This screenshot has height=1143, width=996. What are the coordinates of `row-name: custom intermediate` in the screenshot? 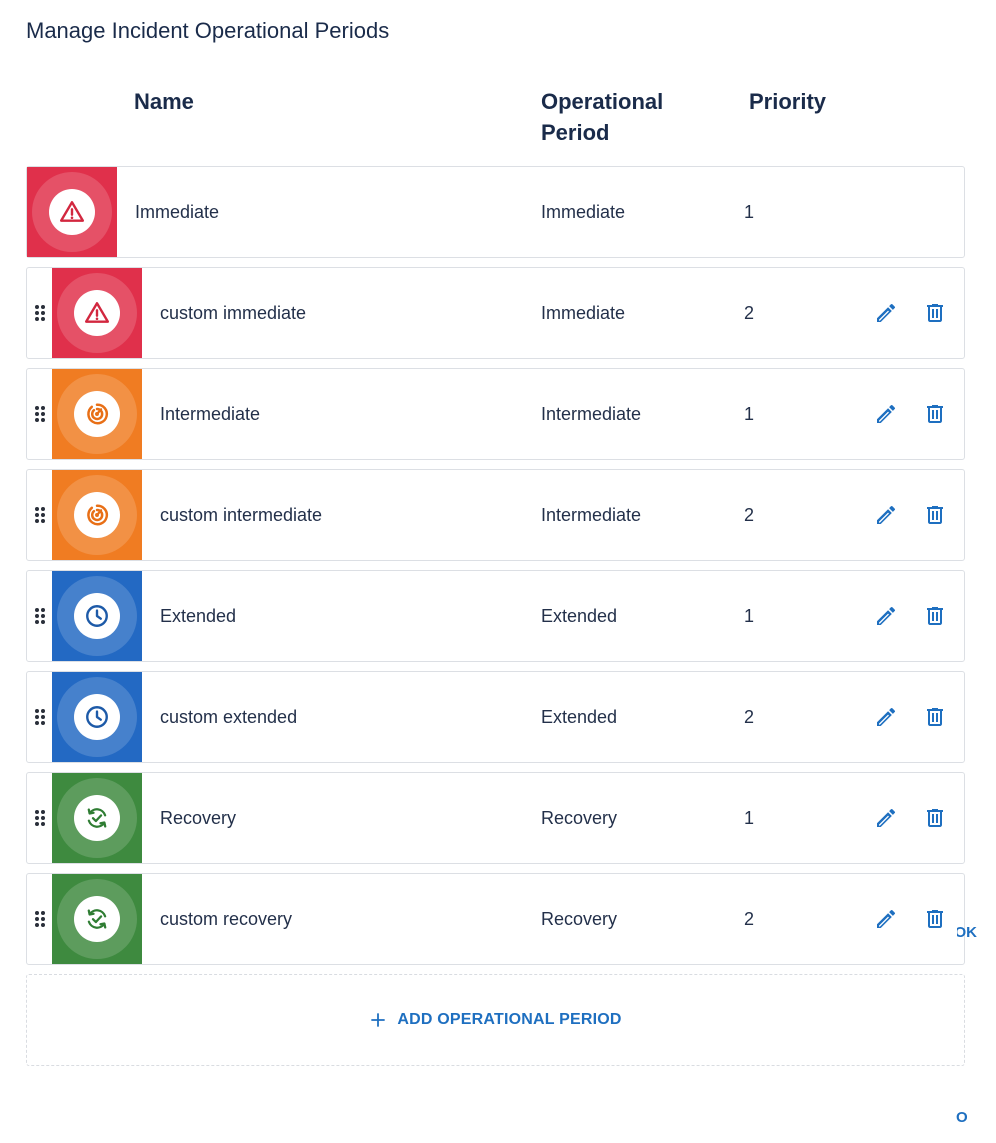 It's located at (241, 515).